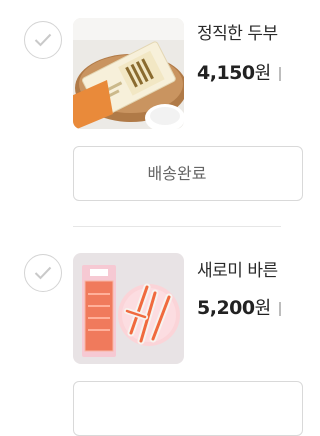  Describe the element at coordinates (226, 73) in the screenshot. I see `price-amount: 4,150` at that location.